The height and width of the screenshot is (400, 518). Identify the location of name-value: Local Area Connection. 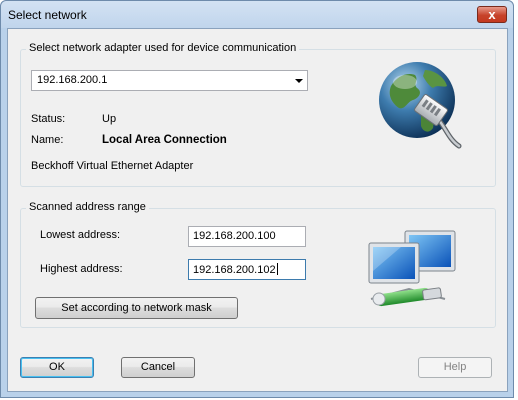
(164, 140).